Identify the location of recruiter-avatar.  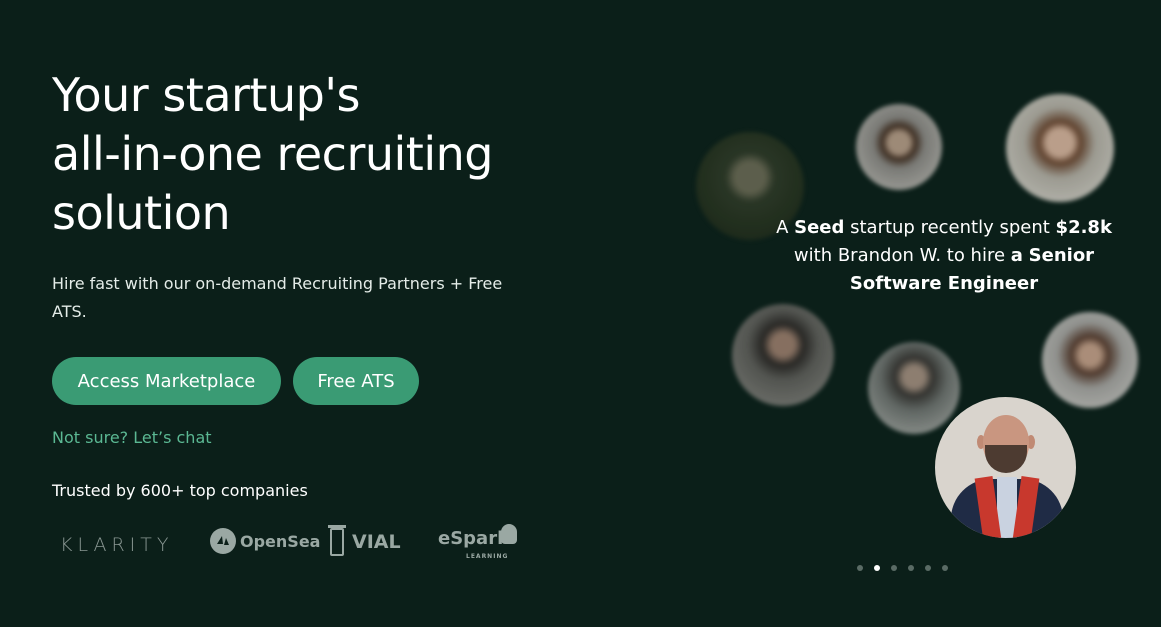
(1005, 467).